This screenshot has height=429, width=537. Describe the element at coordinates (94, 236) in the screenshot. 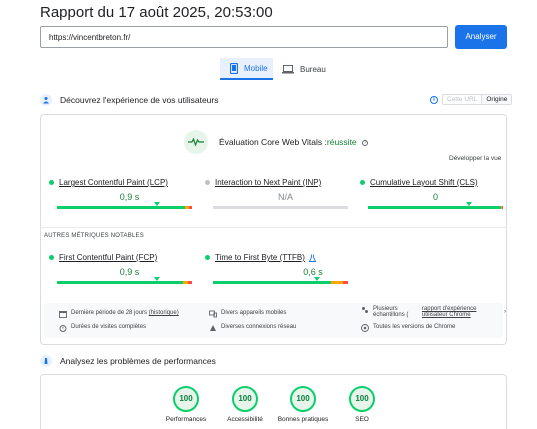

I see `other-metrics-label: AUTRES MÉTRIQUES NOTABLES` at that location.